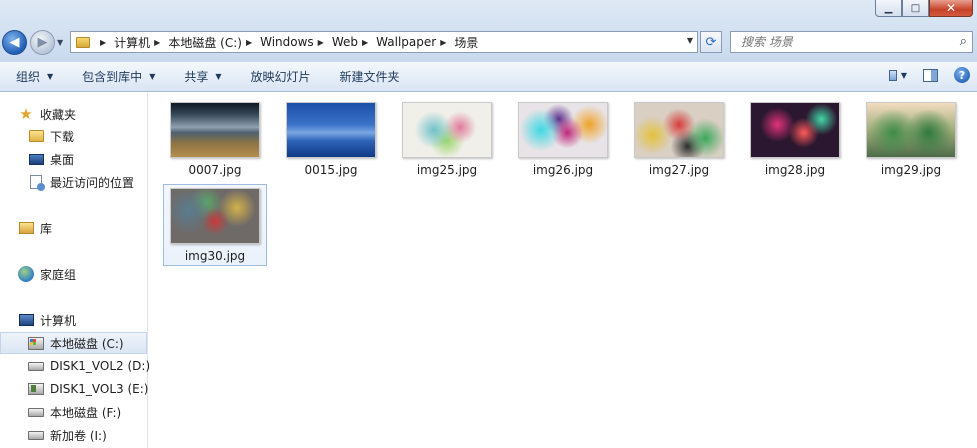 The height and width of the screenshot is (448, 977). Describe the element at coordinates (83, 42) in the screenshot. I see `folder-icon` at that location.